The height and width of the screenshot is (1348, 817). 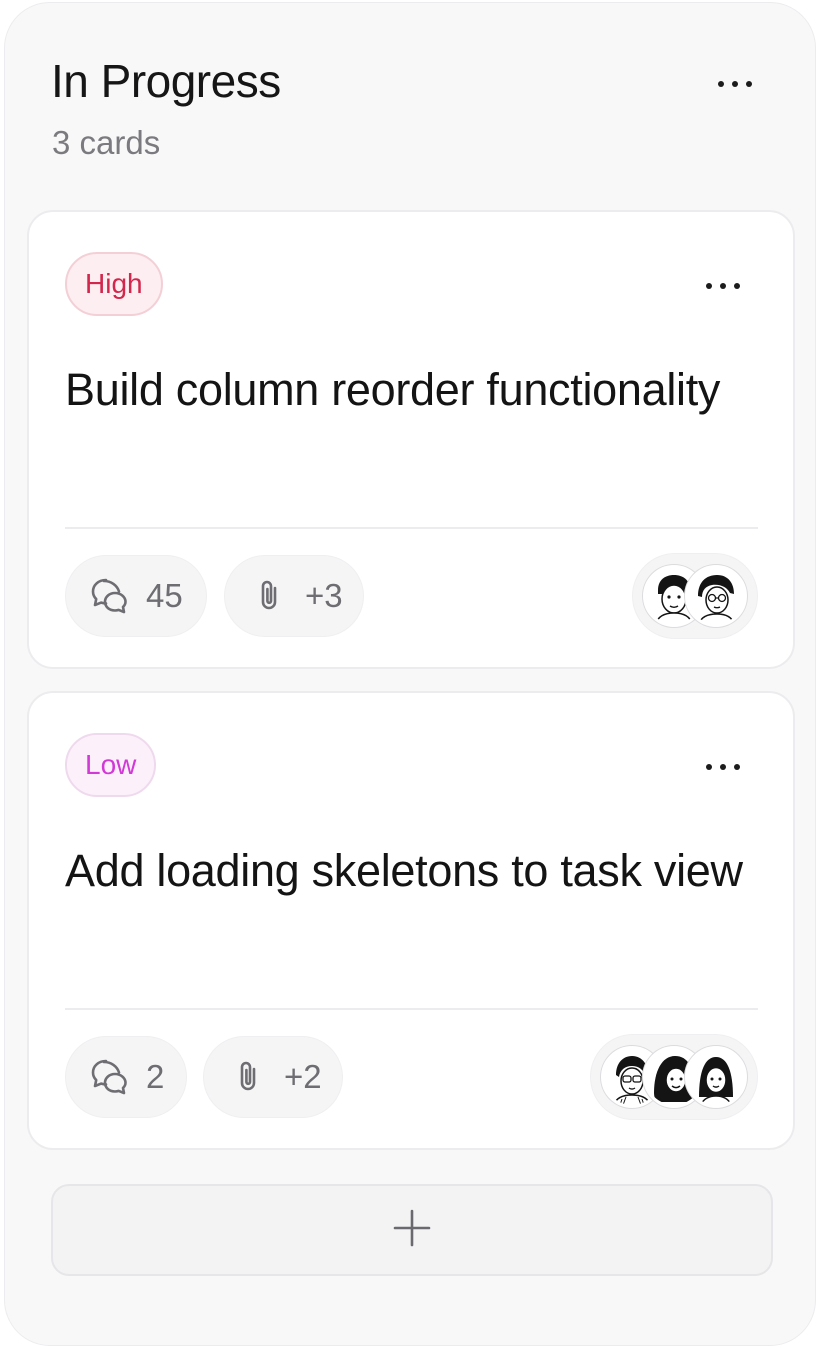 I want to click on priority-badge: Low, so click(x=111, y=765).